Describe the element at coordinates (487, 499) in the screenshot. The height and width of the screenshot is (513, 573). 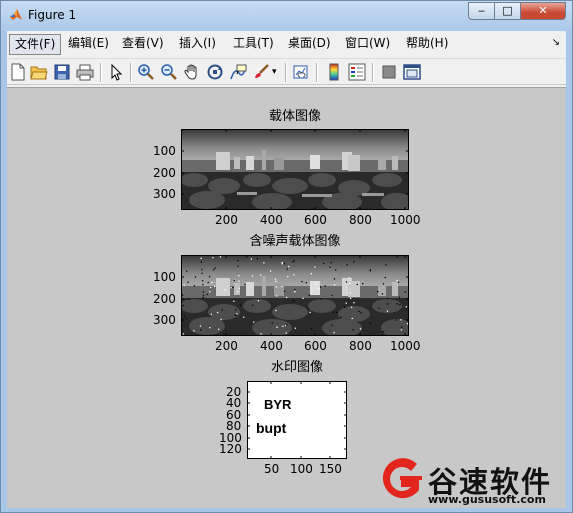
I see `gususoft-logo-url: www.gususoft.com` at that location.